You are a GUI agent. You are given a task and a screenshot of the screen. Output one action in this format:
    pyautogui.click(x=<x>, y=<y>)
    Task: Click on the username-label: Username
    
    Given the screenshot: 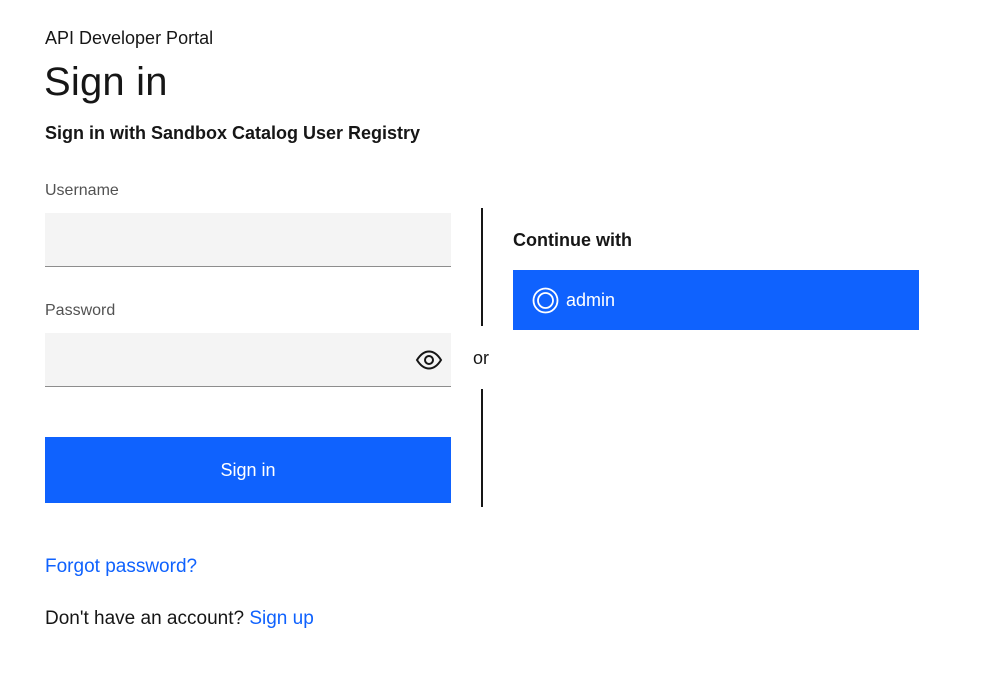 What is the action you would take?
    pyautogui.click(x=82, y=190)
    